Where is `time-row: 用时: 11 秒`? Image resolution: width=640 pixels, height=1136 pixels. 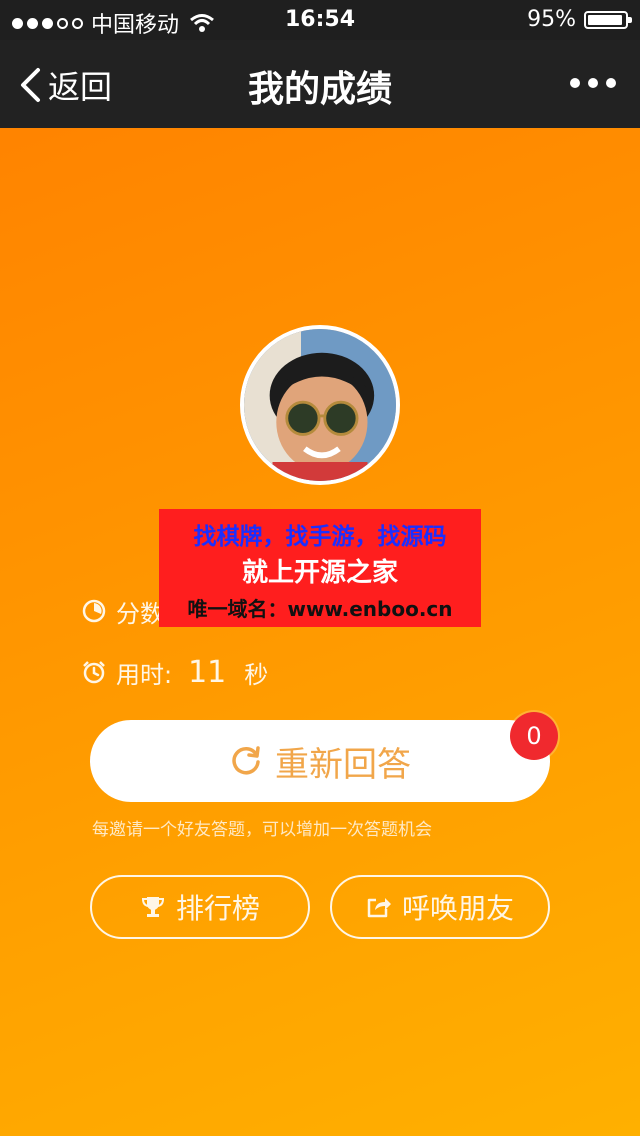 time-row: 用时: 11 秒 is located at coordinates (175, 672).